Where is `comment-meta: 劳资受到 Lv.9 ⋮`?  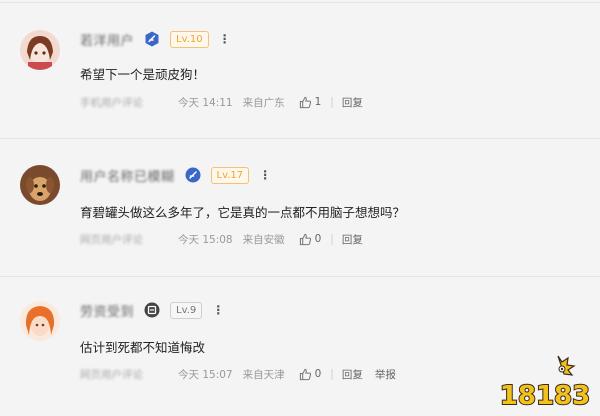 comment-meta: 劳资受到 Lv.9 ⋮ is located at coordinates (152, 310).